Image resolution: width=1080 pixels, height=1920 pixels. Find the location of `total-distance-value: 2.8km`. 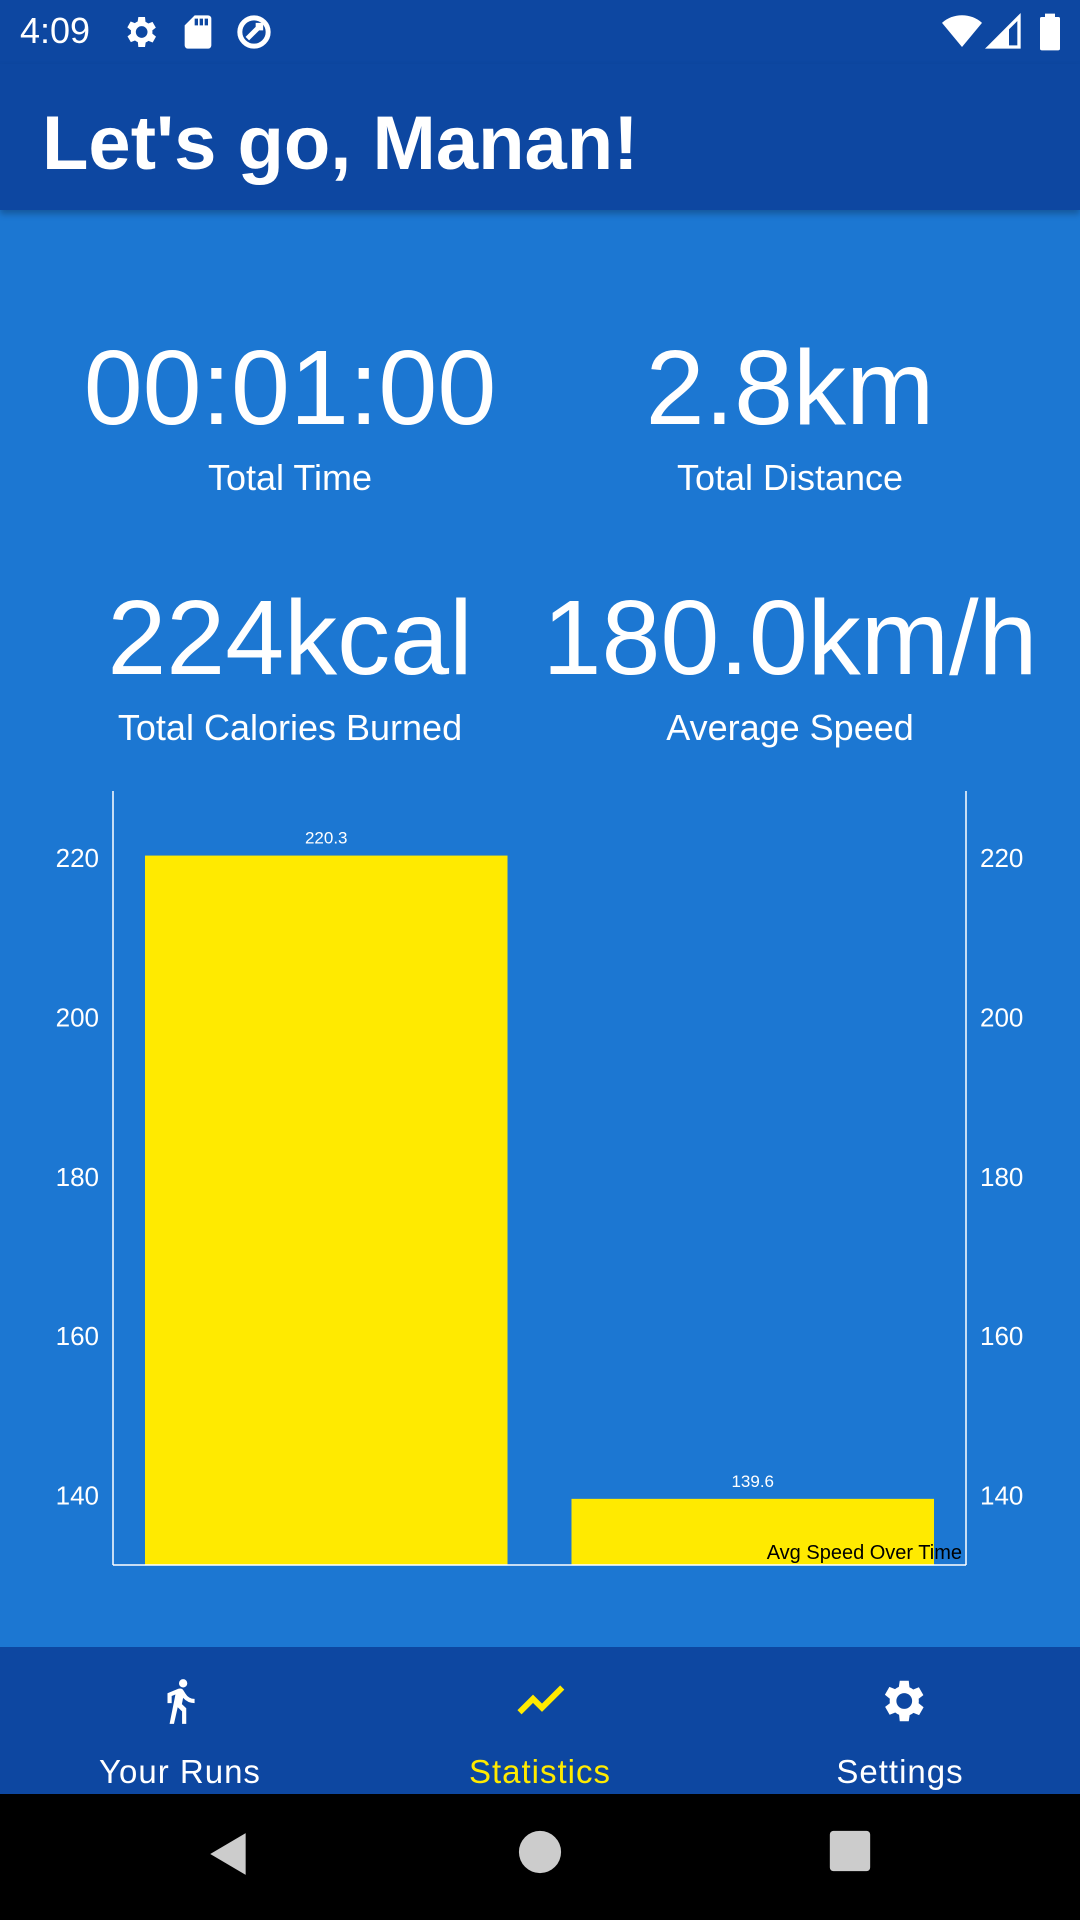

total-distance-value: 2.8km is located at coordinates (790, 388).